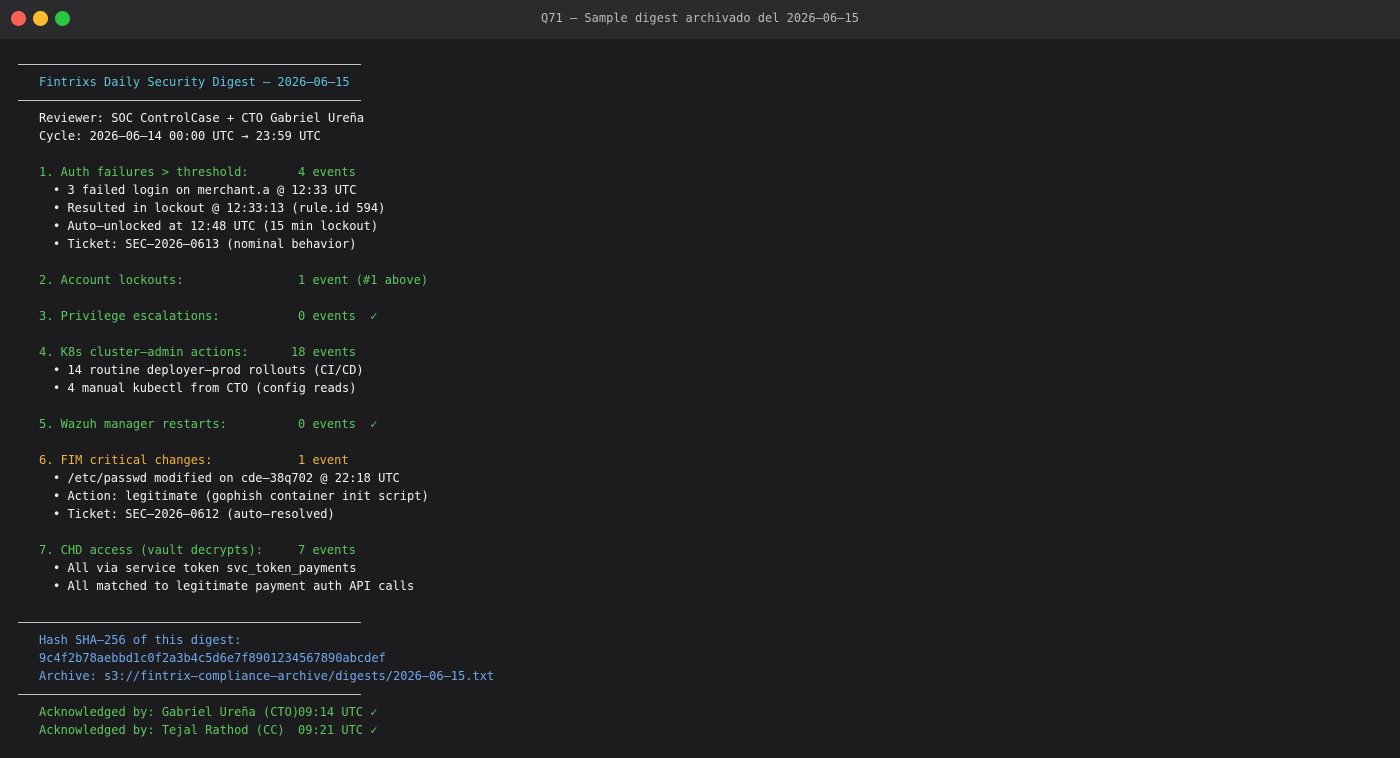  Describe the element at coordinates (363, 280) in the screenshot. I see `section-value: 1 event (#1 above)` at that location.